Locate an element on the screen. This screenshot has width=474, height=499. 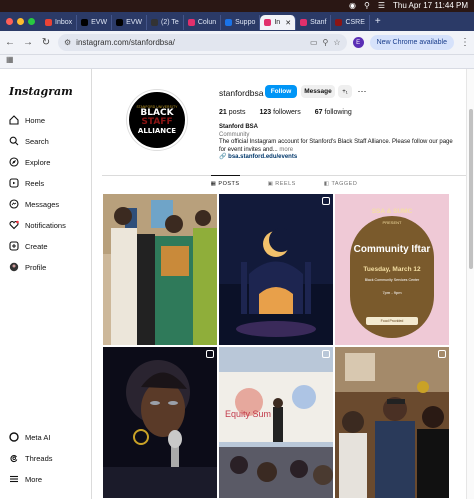
tab-label: TAGGED is located at coordinates (344, 184).